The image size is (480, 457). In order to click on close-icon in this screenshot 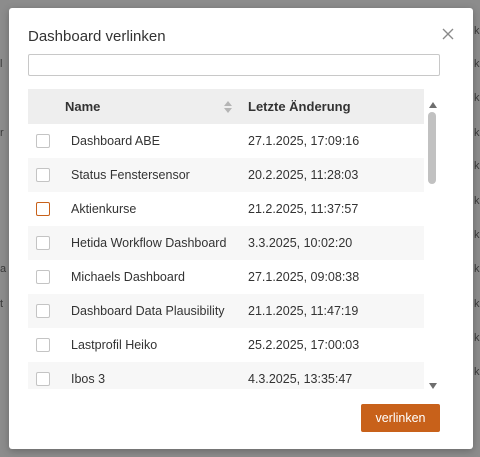, I will do `click(448, 34)`.